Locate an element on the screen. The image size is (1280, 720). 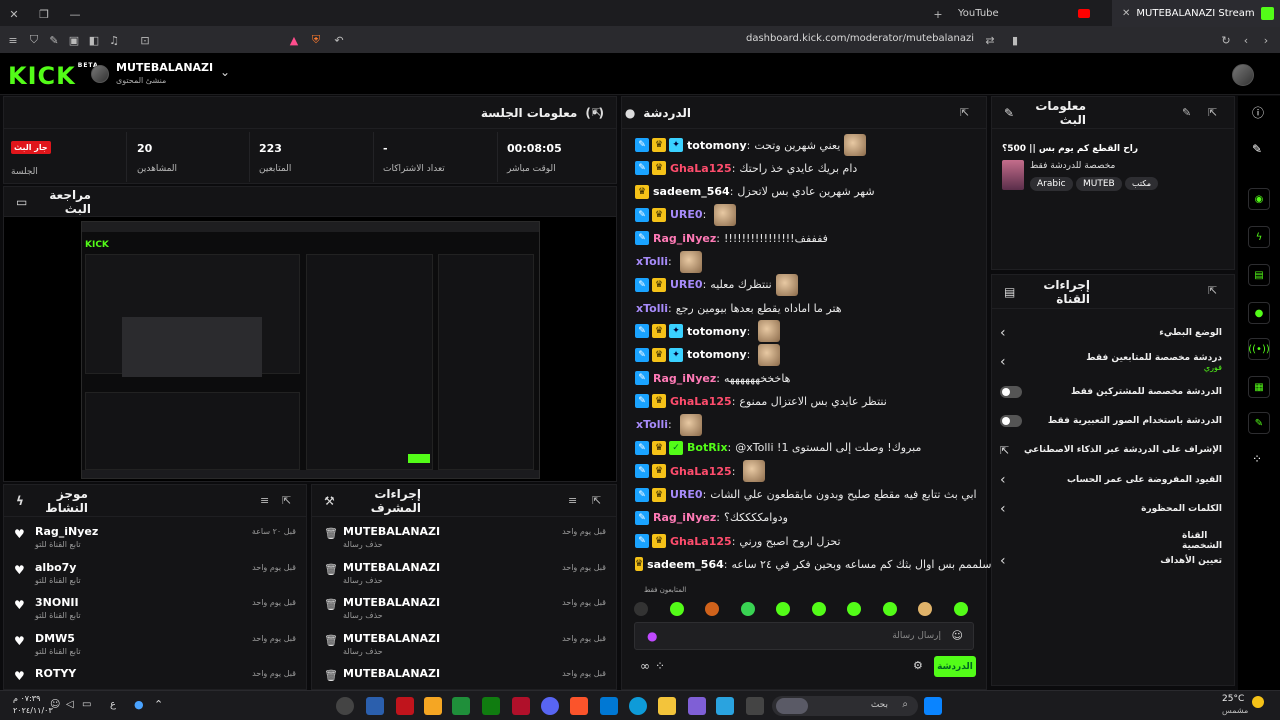
emoji-icon: ☺ is located at coordinates (957, 635).